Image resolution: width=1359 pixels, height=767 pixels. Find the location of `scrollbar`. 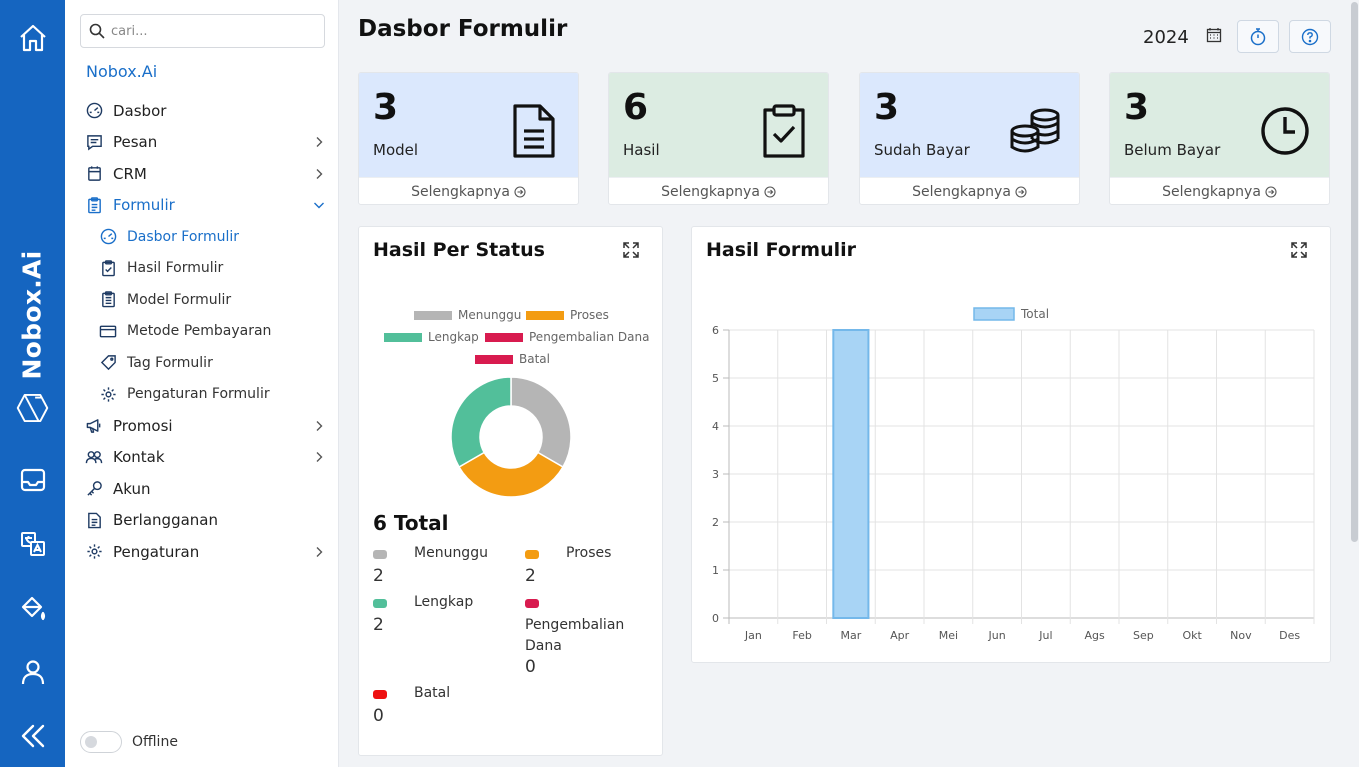

scrollbar is located at coordinates (1354, 383).